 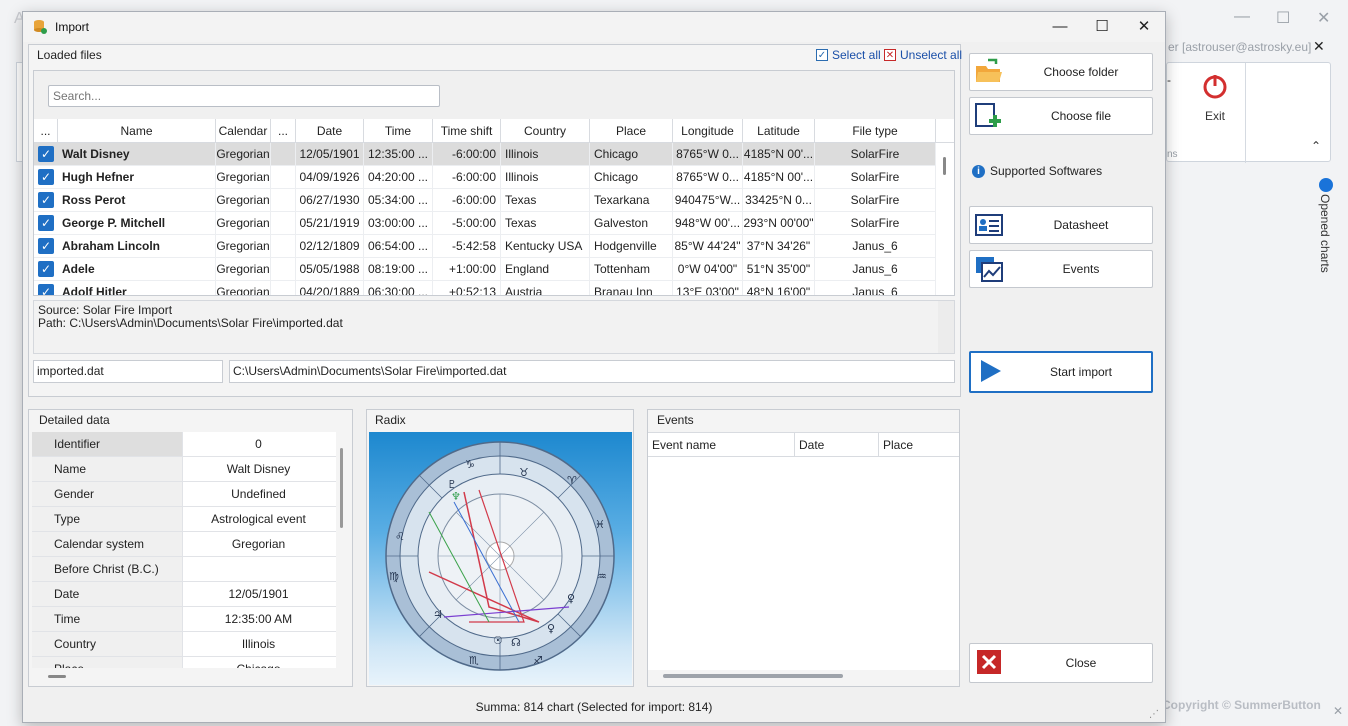 I want to click on cell-place: Branau Inn, so click(x=631, y=288).